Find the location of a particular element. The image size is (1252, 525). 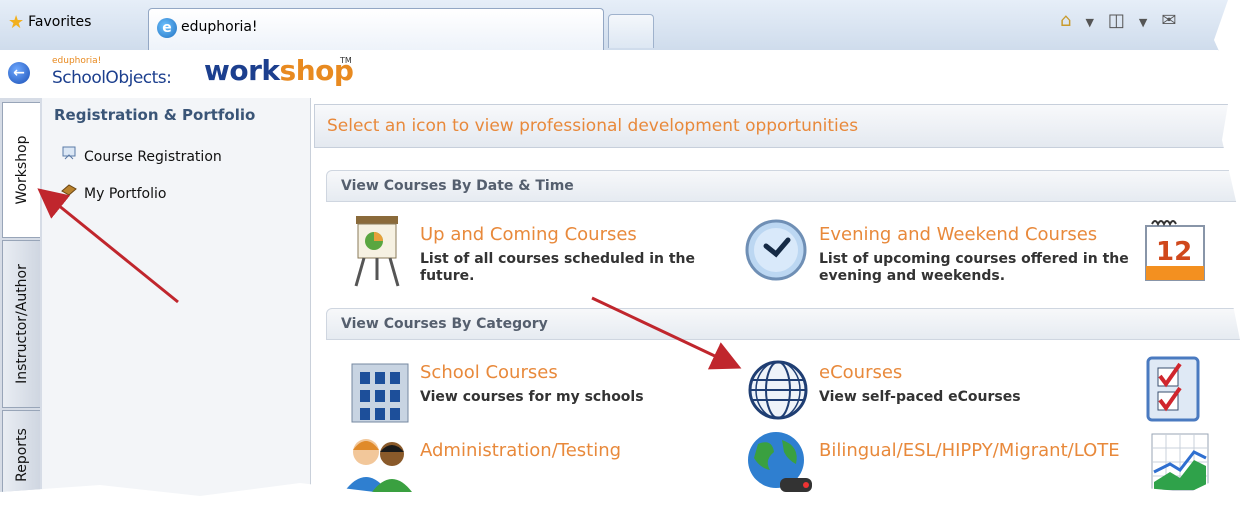

building-icon is located at coordinates (380, 394).